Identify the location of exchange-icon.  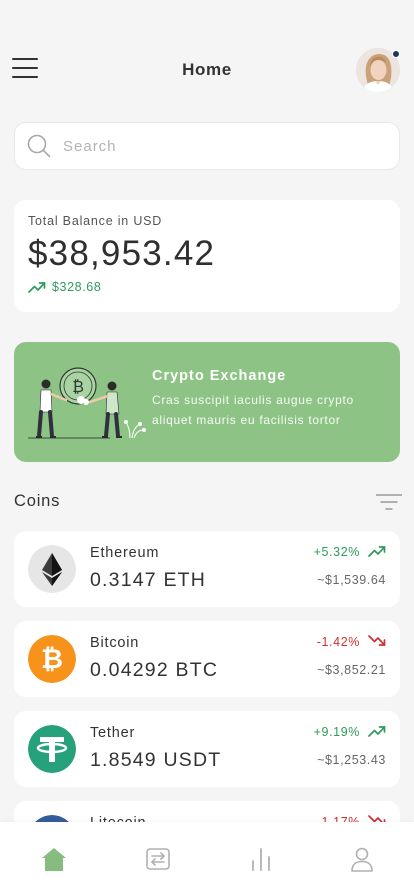
(158, 859).